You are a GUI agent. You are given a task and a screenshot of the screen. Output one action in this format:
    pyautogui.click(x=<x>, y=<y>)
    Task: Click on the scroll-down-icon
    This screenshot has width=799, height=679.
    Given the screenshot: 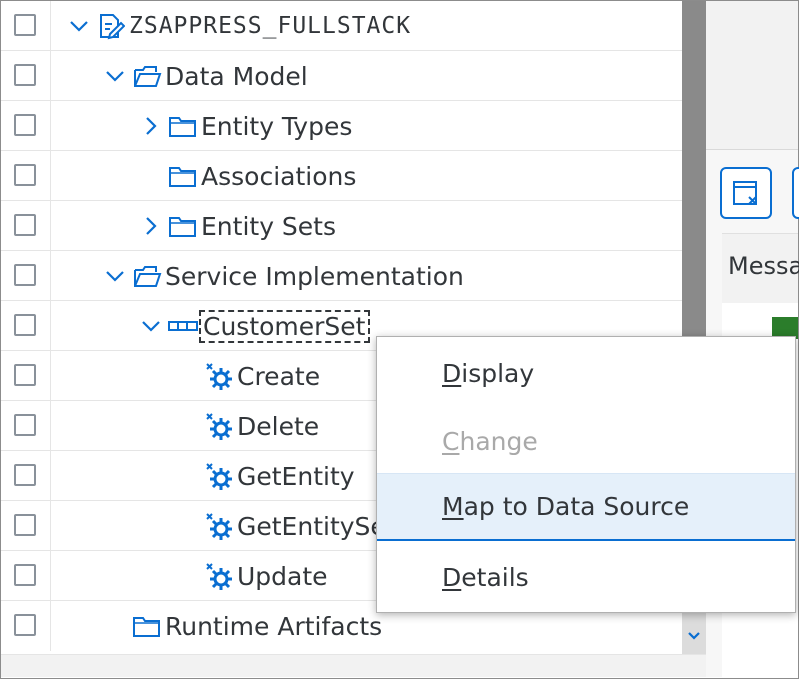 What is the action you would take?
    pyautogui.click(x=694, y=636)
    